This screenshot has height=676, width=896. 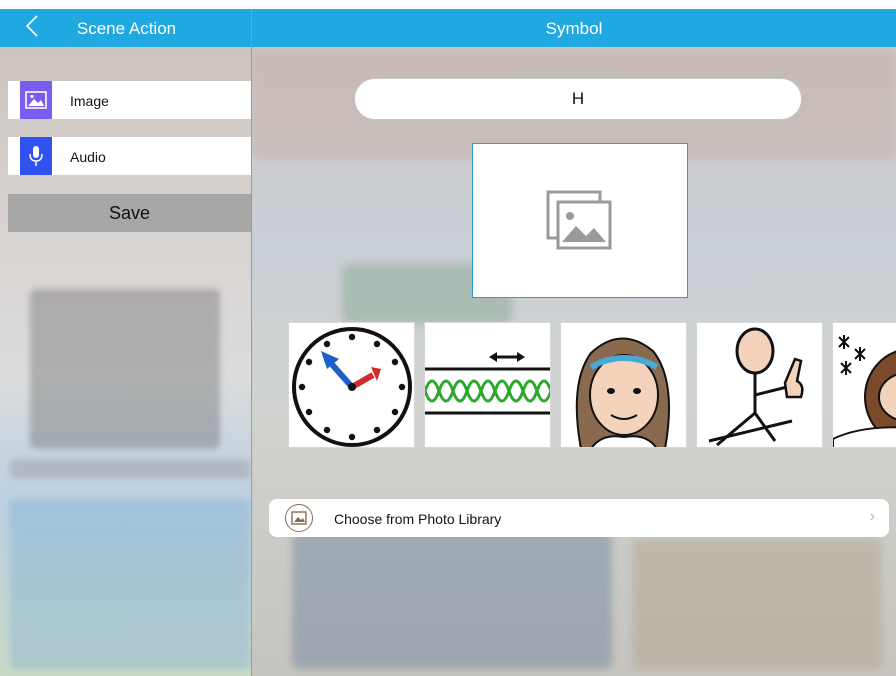 I want to click on symbol-preview, so click(x=580, y=220).